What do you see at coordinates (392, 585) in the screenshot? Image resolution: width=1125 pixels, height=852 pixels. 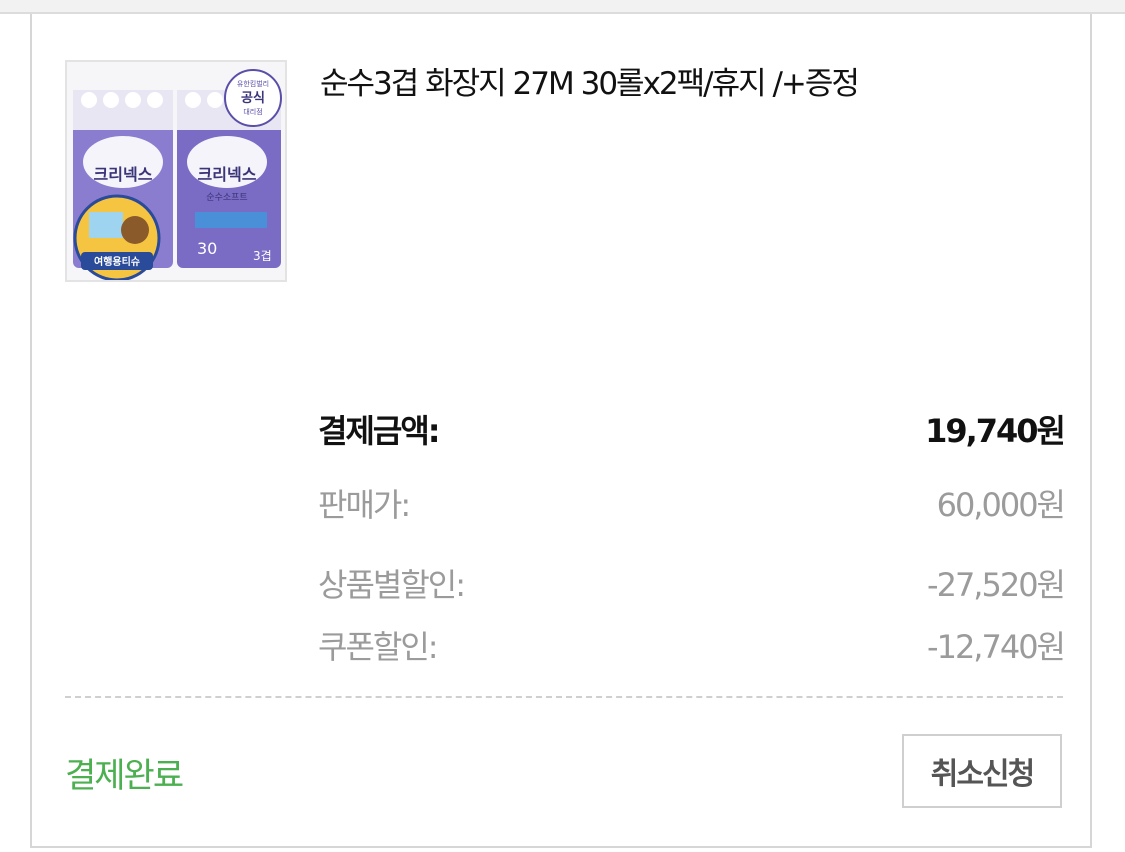 I see `product-discount-label: 상품별할인:` at bounding box center [392, 585].